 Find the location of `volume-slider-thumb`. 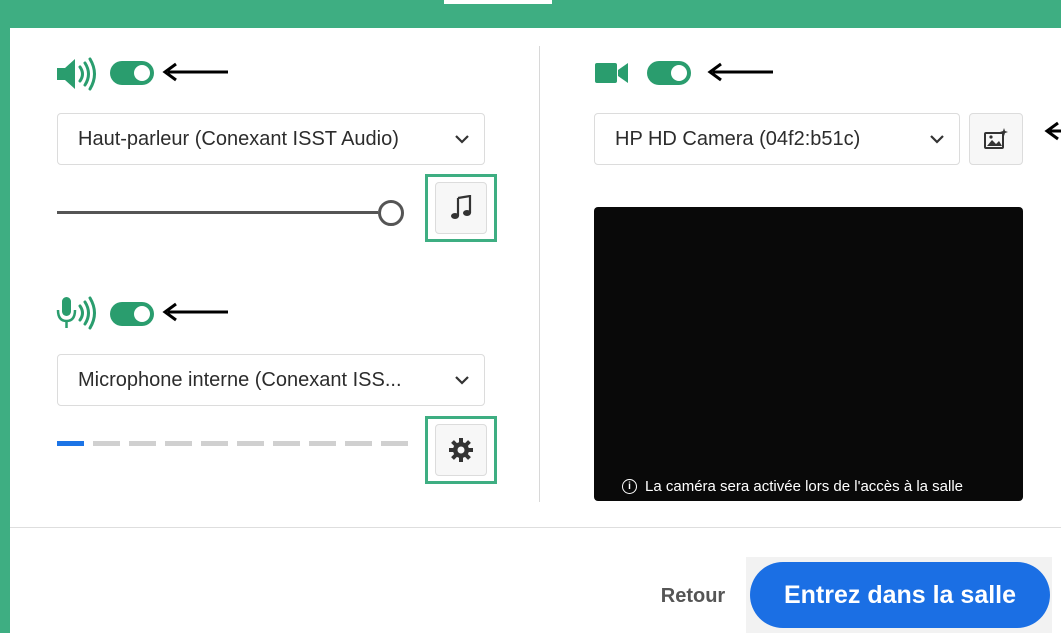

volume-slider-thumb is located at coordinates (391, 213).